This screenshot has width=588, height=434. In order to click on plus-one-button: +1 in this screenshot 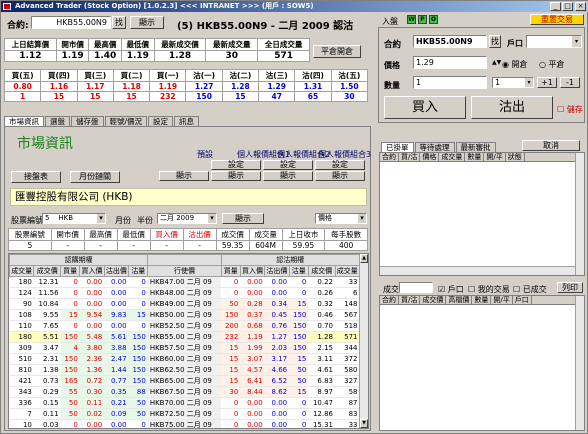, I will do `click(547, 82)`.